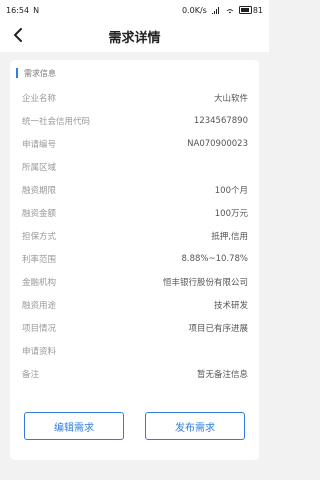  What do you see at coordinates (230, 305) in the screenshot?
I see `row-value: 技术研发` at bounding box center [230, 305].